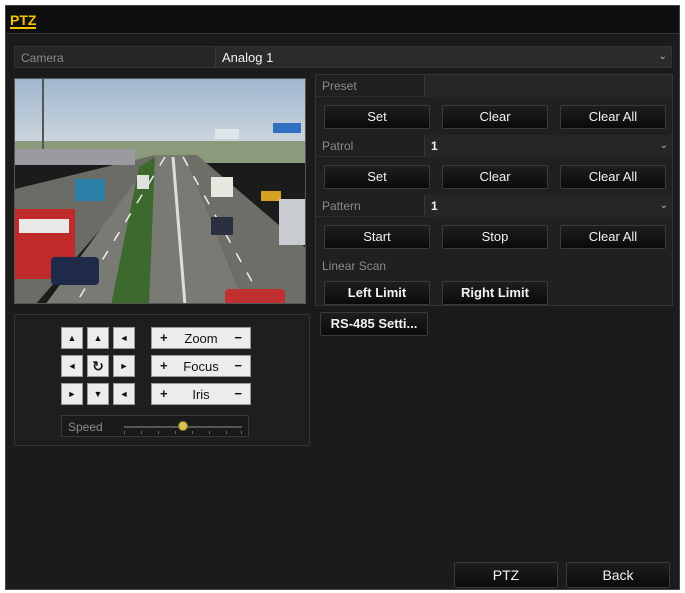 This screenshot has width=685, height=593. Describe the element at coordinates (201, 366) in the screenshot. I see `focus-control: + Focus −` at that location.